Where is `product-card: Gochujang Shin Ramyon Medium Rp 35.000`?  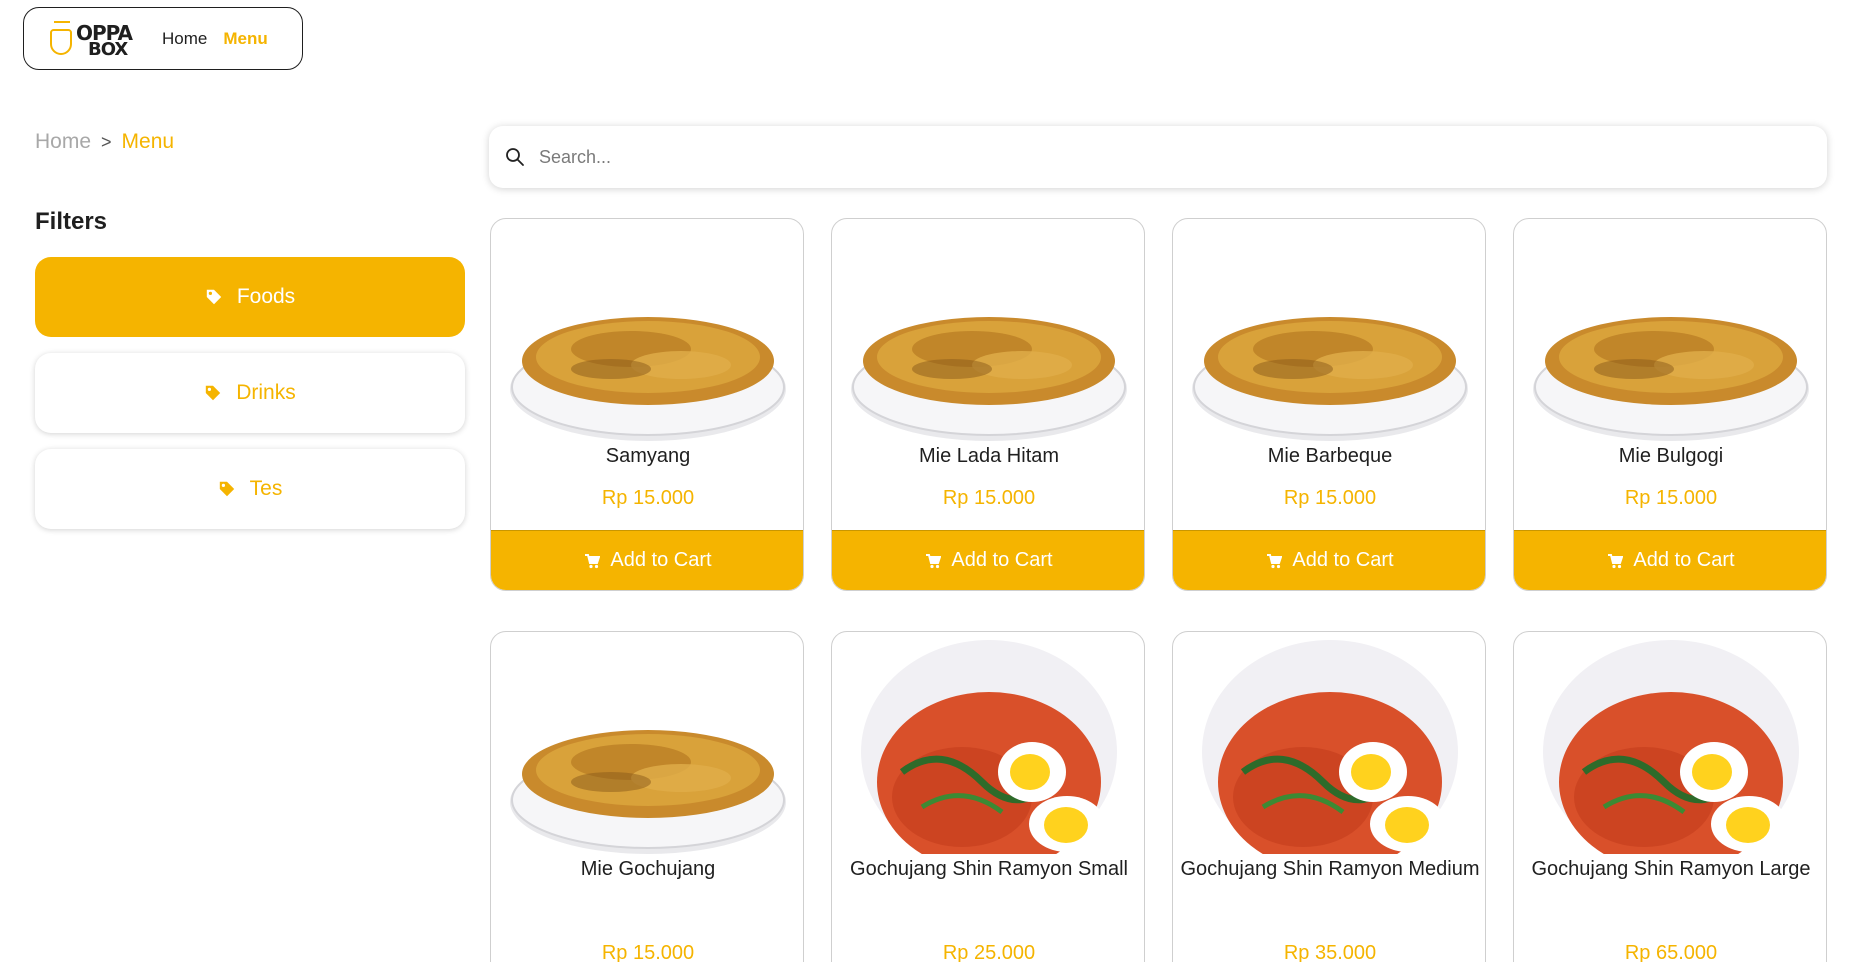 product-card: Gochujang Shin Ramyon Medium Rp 35.000 is located at coordinates (1329, 796).